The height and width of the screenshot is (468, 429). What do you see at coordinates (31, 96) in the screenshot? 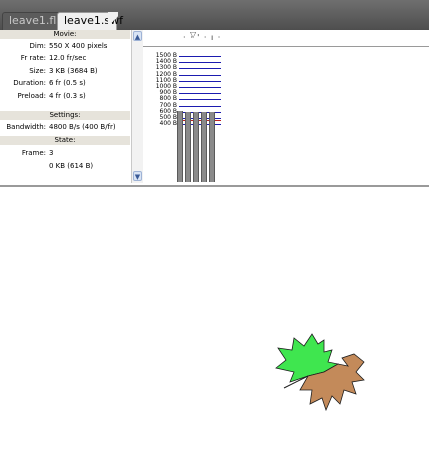
I see `preload-label: Preload:` at bounding box center [31, 96].